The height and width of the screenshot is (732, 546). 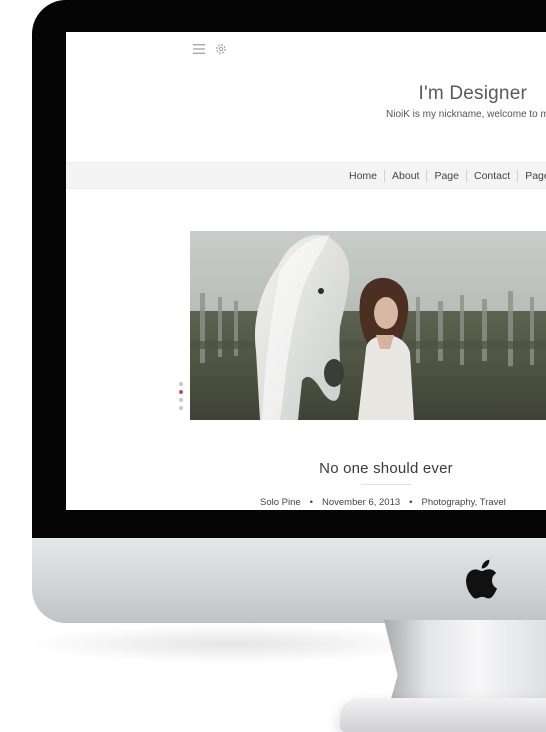 I want to click on nav-item-about: About, so click(x=405, y=175).